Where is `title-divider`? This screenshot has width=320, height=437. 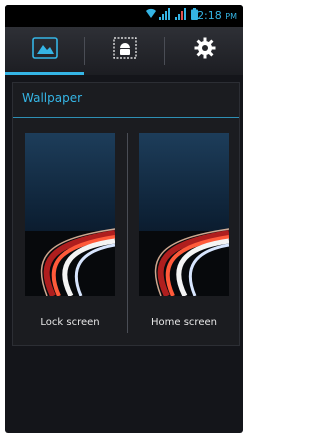
title-divider is located at coordinates (126, 117).